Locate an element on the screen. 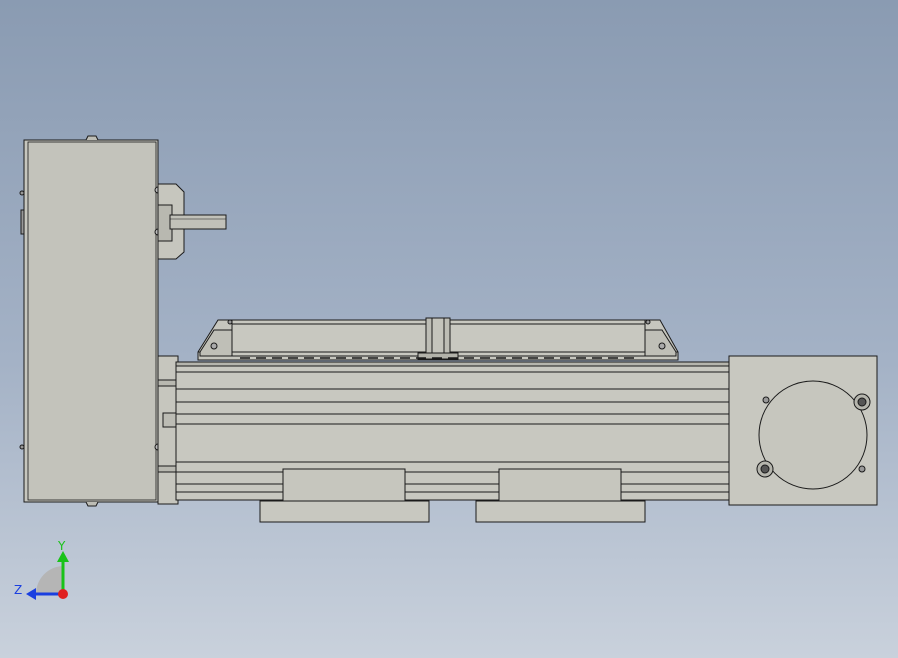 Image resolution: width=898 pixels, height=658 pixels. mounting-foot-left is located at coordinates (344, 495).